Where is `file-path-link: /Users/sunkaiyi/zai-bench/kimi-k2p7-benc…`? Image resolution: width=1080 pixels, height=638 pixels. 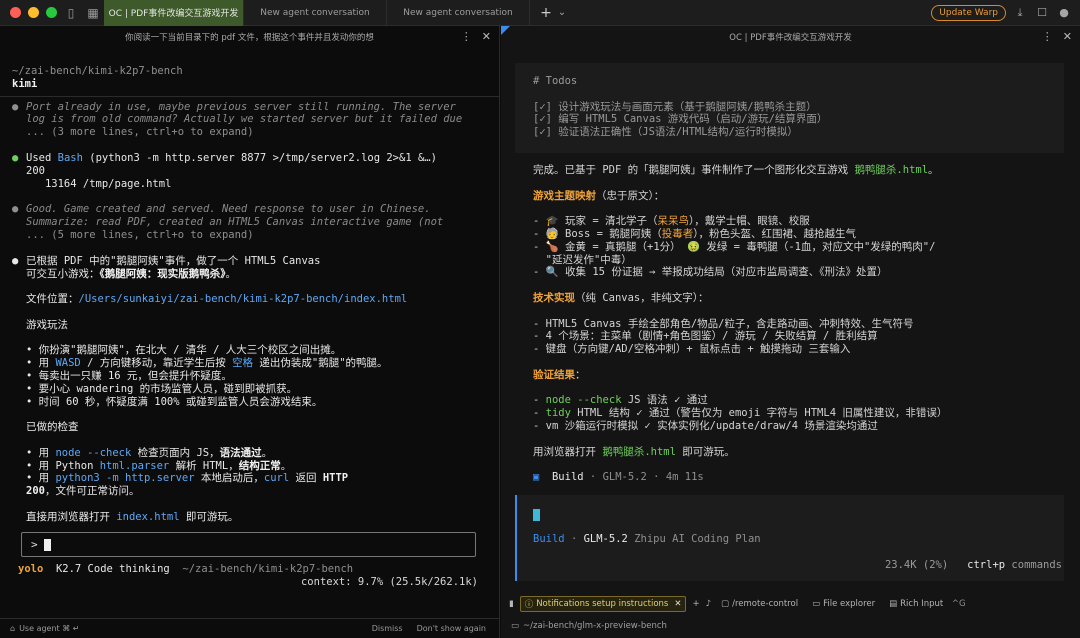
file-path-link: /Users/sunkaiyi/zai-bench/kimi-k2p7-benc… is located at coordinates (243, 299).